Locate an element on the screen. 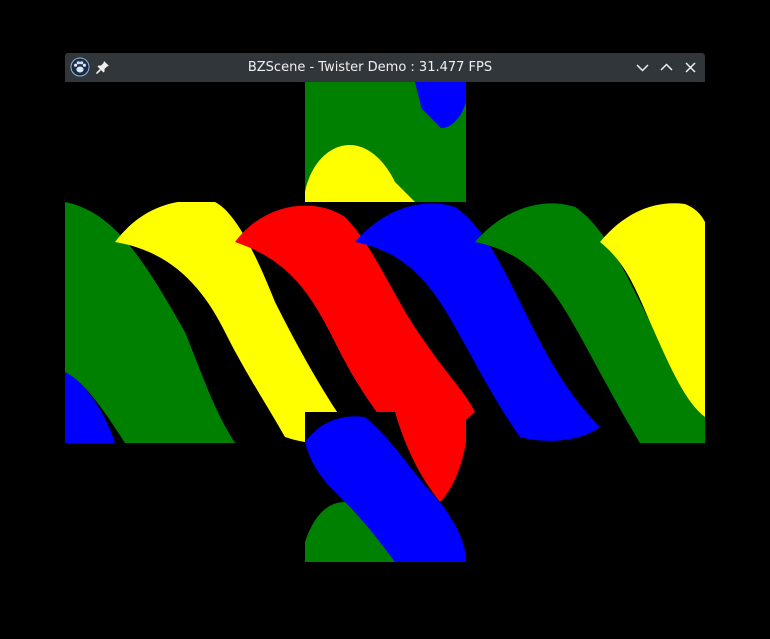 The width and height of the screenshot is (770, 639). pin-icon is located at coordinates (103, 67).